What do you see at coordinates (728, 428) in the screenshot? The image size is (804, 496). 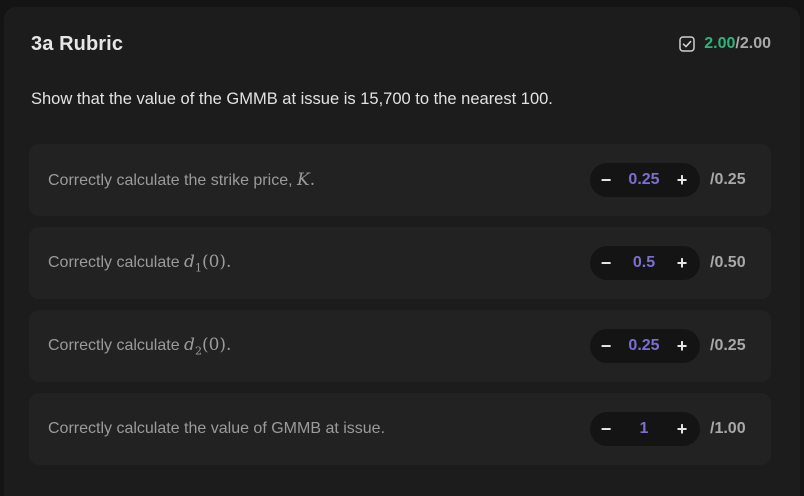 I see `max-score: /1.00` at bounding box center [728, 428].